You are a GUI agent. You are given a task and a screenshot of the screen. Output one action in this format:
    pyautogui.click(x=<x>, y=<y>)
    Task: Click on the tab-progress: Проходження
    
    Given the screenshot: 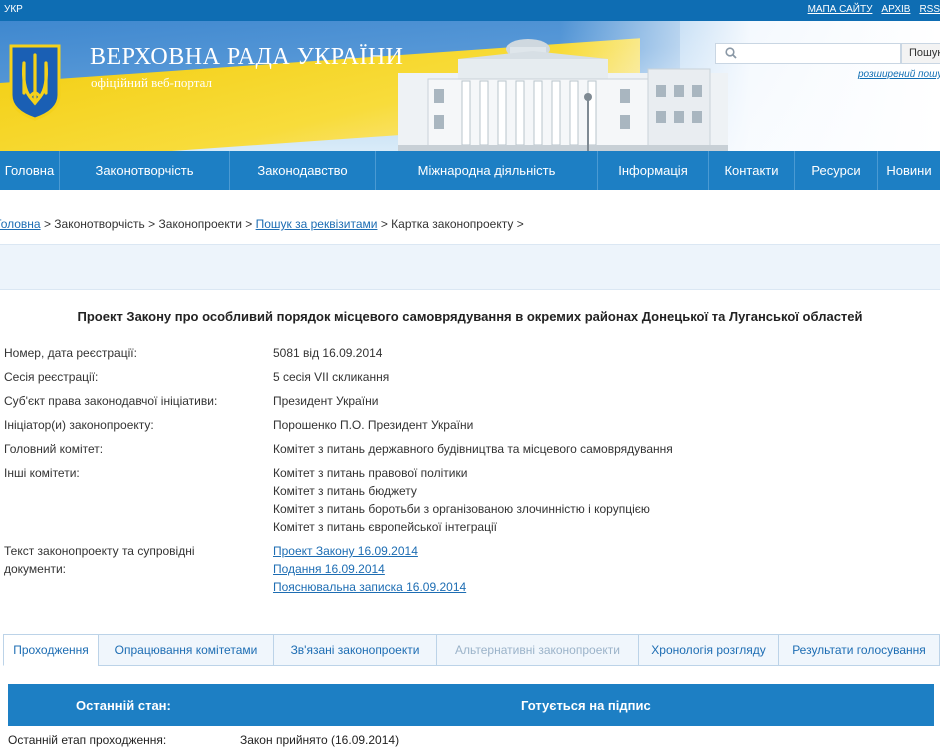 What is the action you would take?
    pyautogui.click(x=50, y=650)
    